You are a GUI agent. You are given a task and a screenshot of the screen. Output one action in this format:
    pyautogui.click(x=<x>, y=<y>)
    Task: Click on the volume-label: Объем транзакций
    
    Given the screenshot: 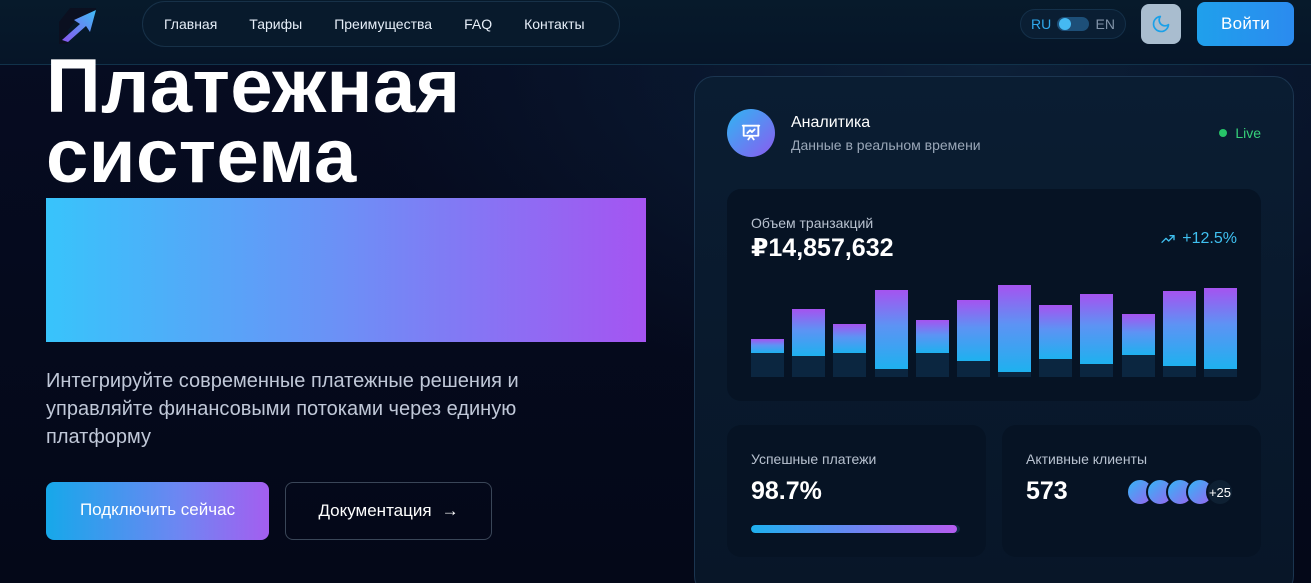 What is the action you would take?
    pyautogui.click(x=812, y=223)
    